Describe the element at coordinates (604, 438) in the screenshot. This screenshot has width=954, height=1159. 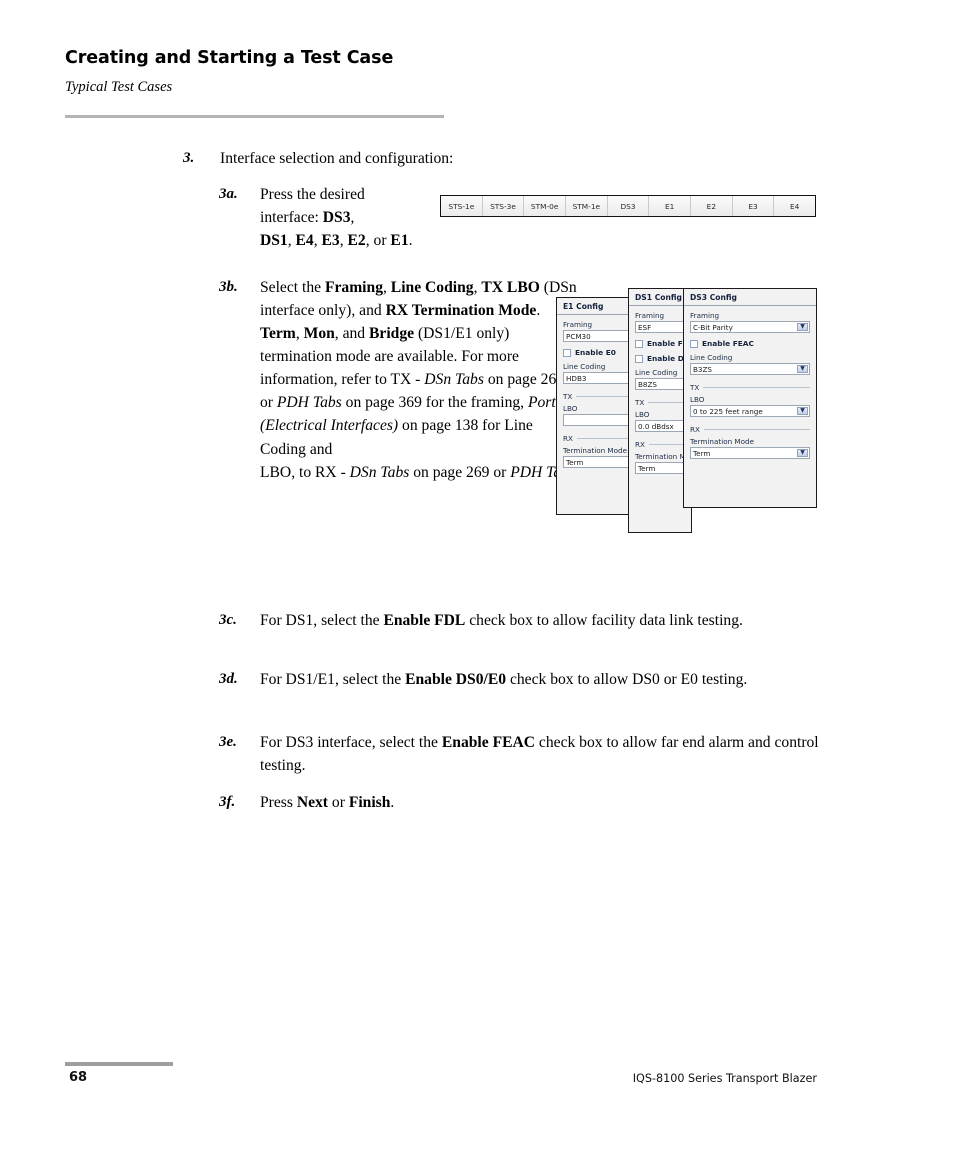
I see `e1-rx-rule` at that location.